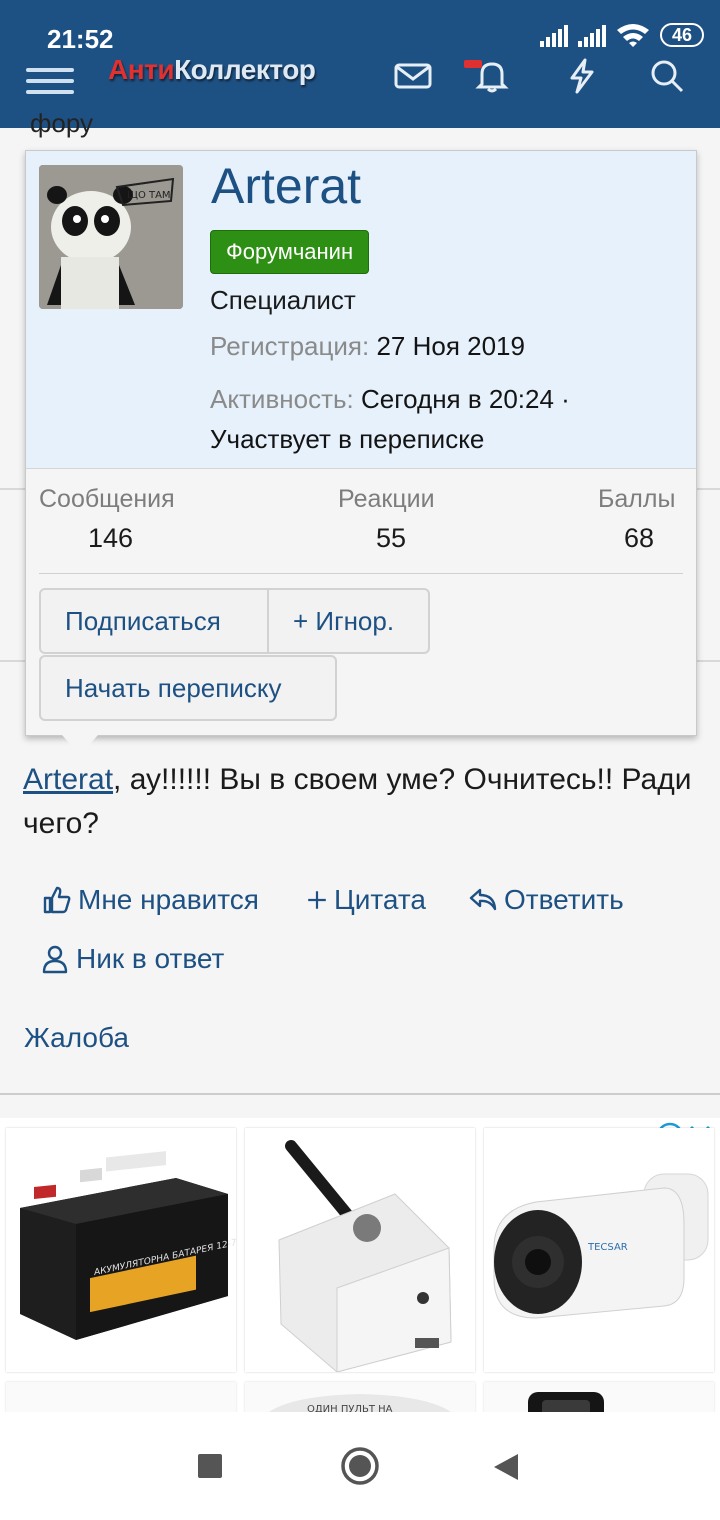  Describe the element at coordinates (360, 1094) in the screenshot. I see `post-divider` at that location.